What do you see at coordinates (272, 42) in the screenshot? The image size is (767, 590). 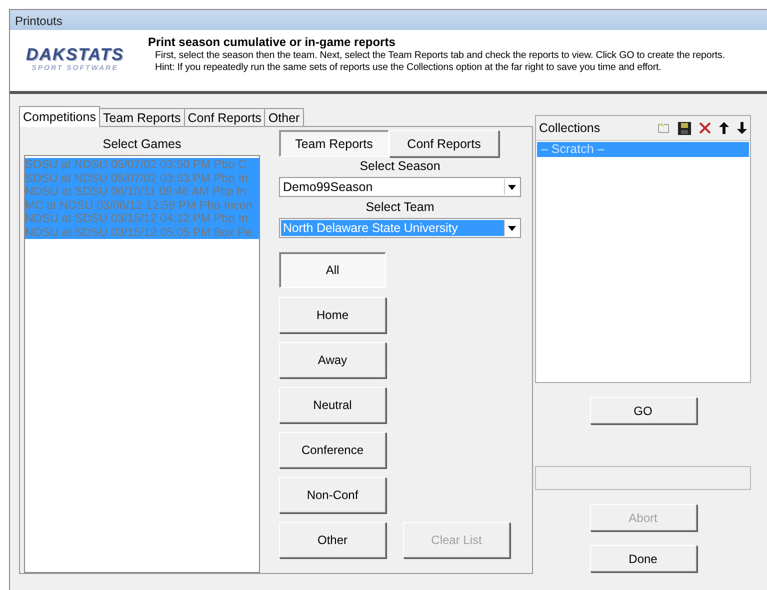 I see `header-heading: Print season cumulative or in-game reports` at bounding box center [272, 42].